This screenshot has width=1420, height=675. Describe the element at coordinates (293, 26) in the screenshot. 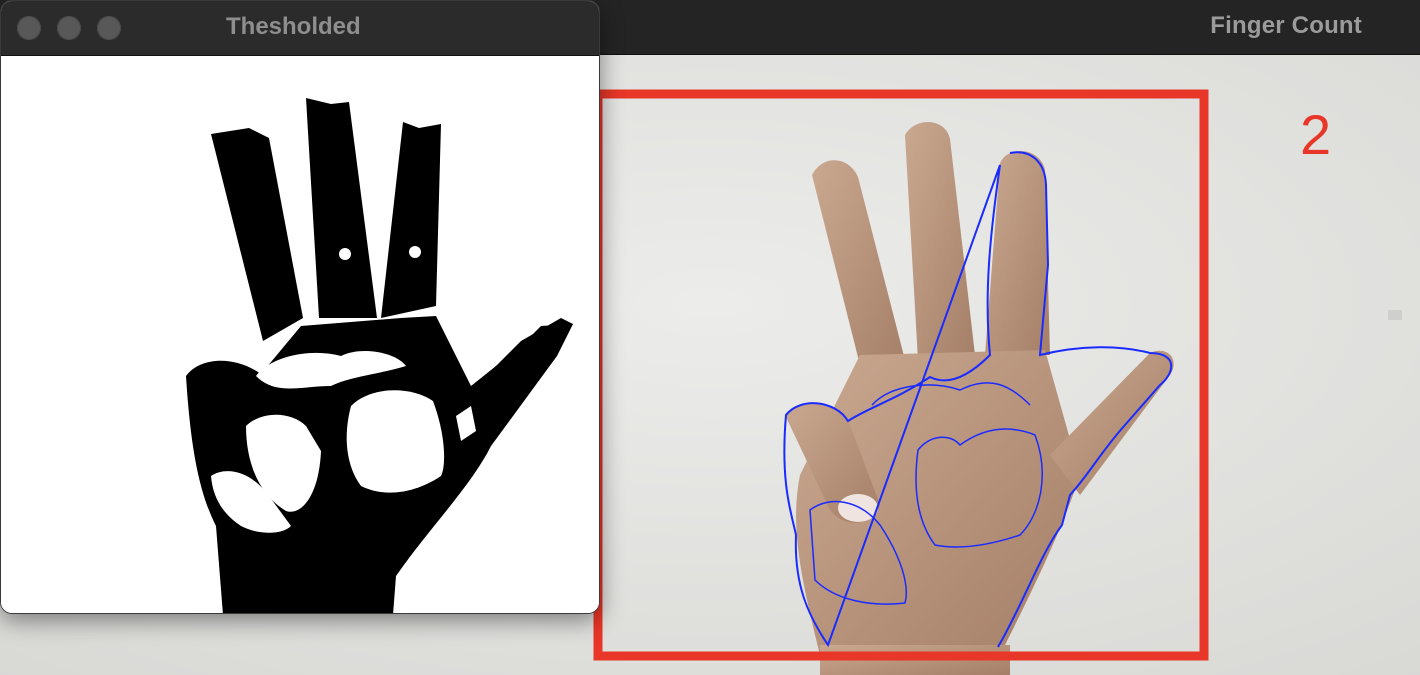

I see `window-title: Thesholded` at that location.